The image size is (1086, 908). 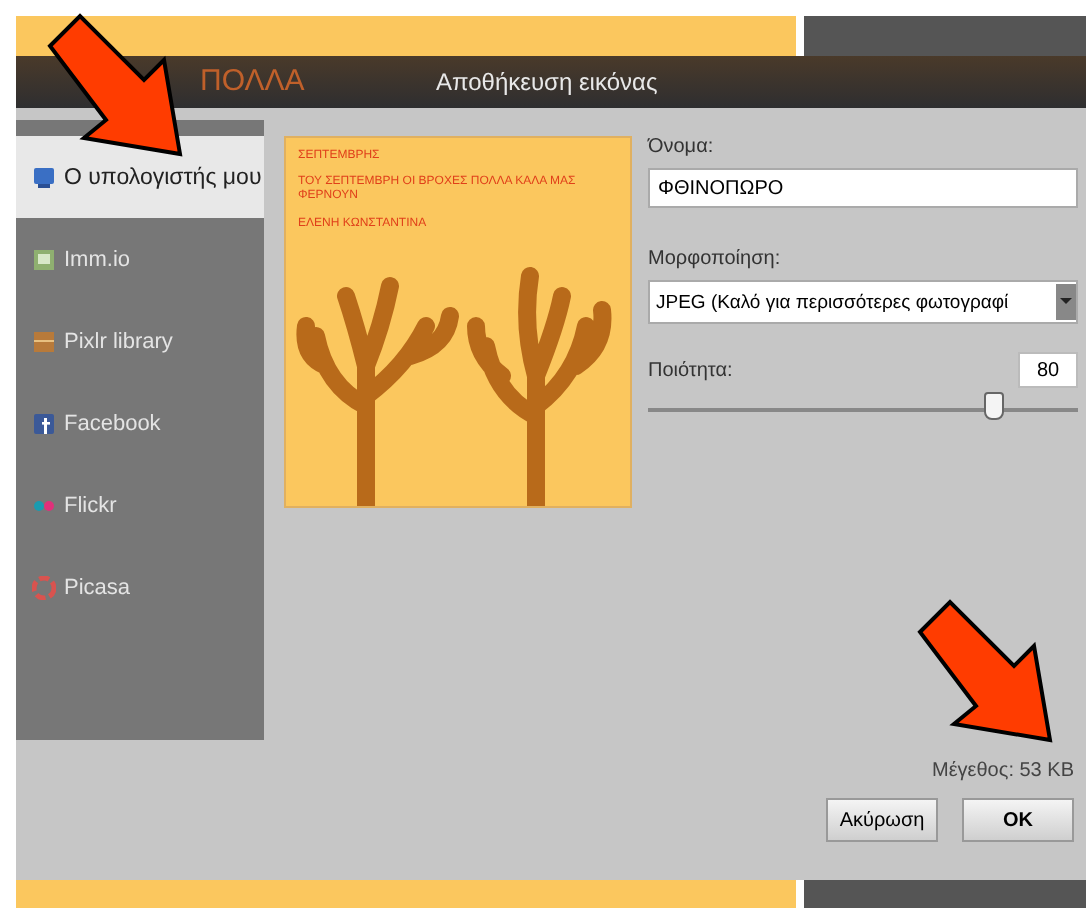 I want to click on cancel-button: Ακύρωση, so click(x=882, y=820).